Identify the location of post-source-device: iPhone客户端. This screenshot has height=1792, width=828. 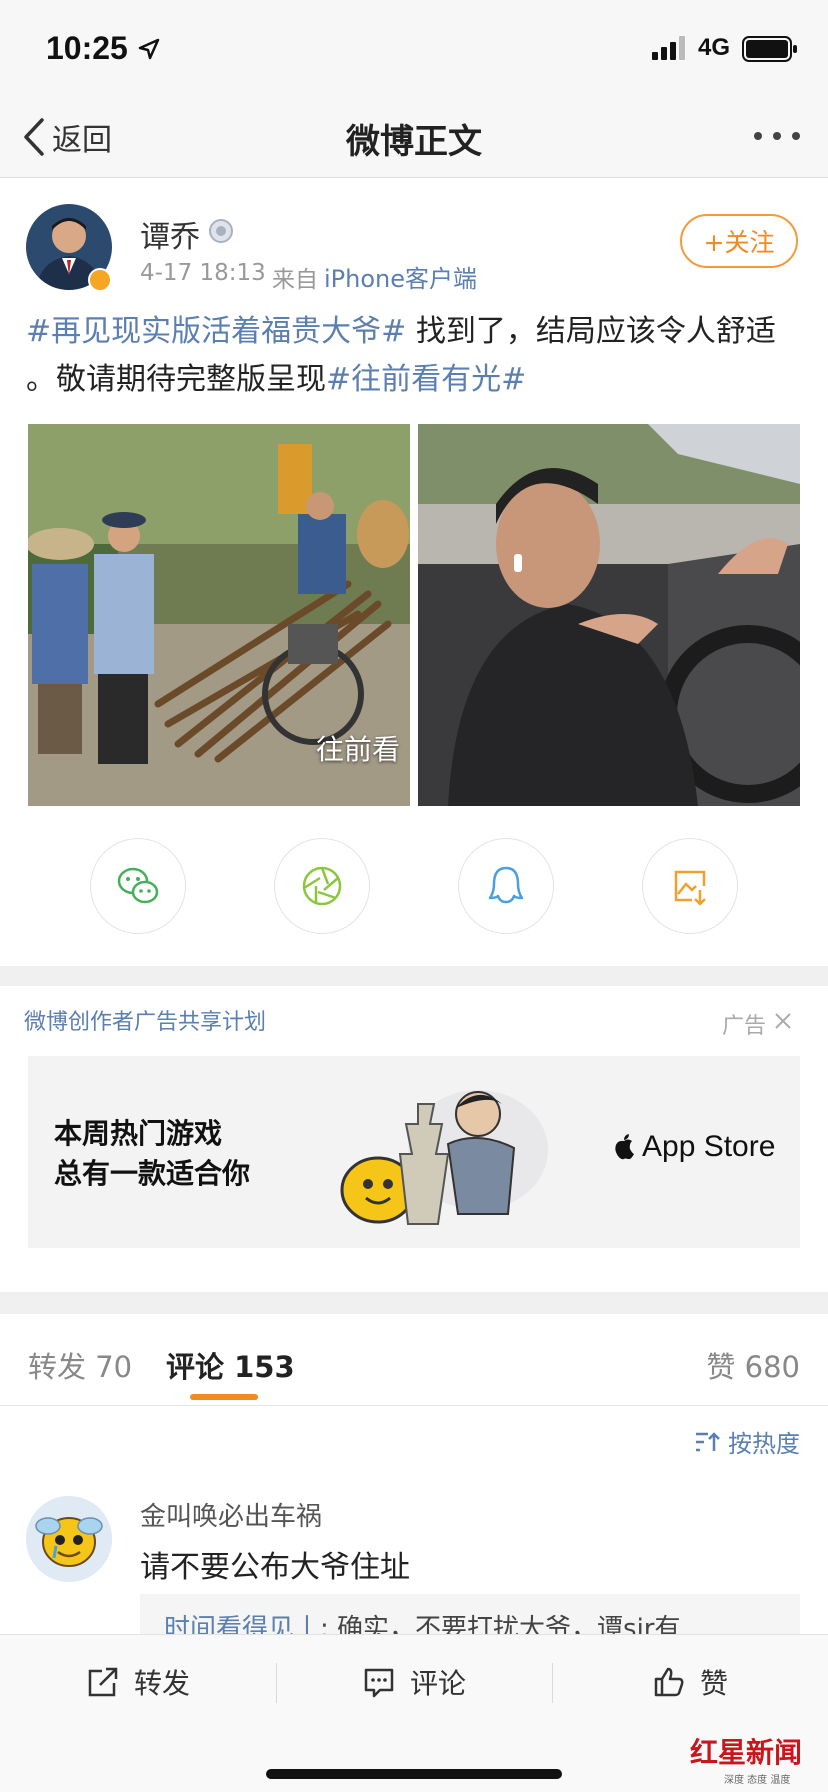
(400, 276).